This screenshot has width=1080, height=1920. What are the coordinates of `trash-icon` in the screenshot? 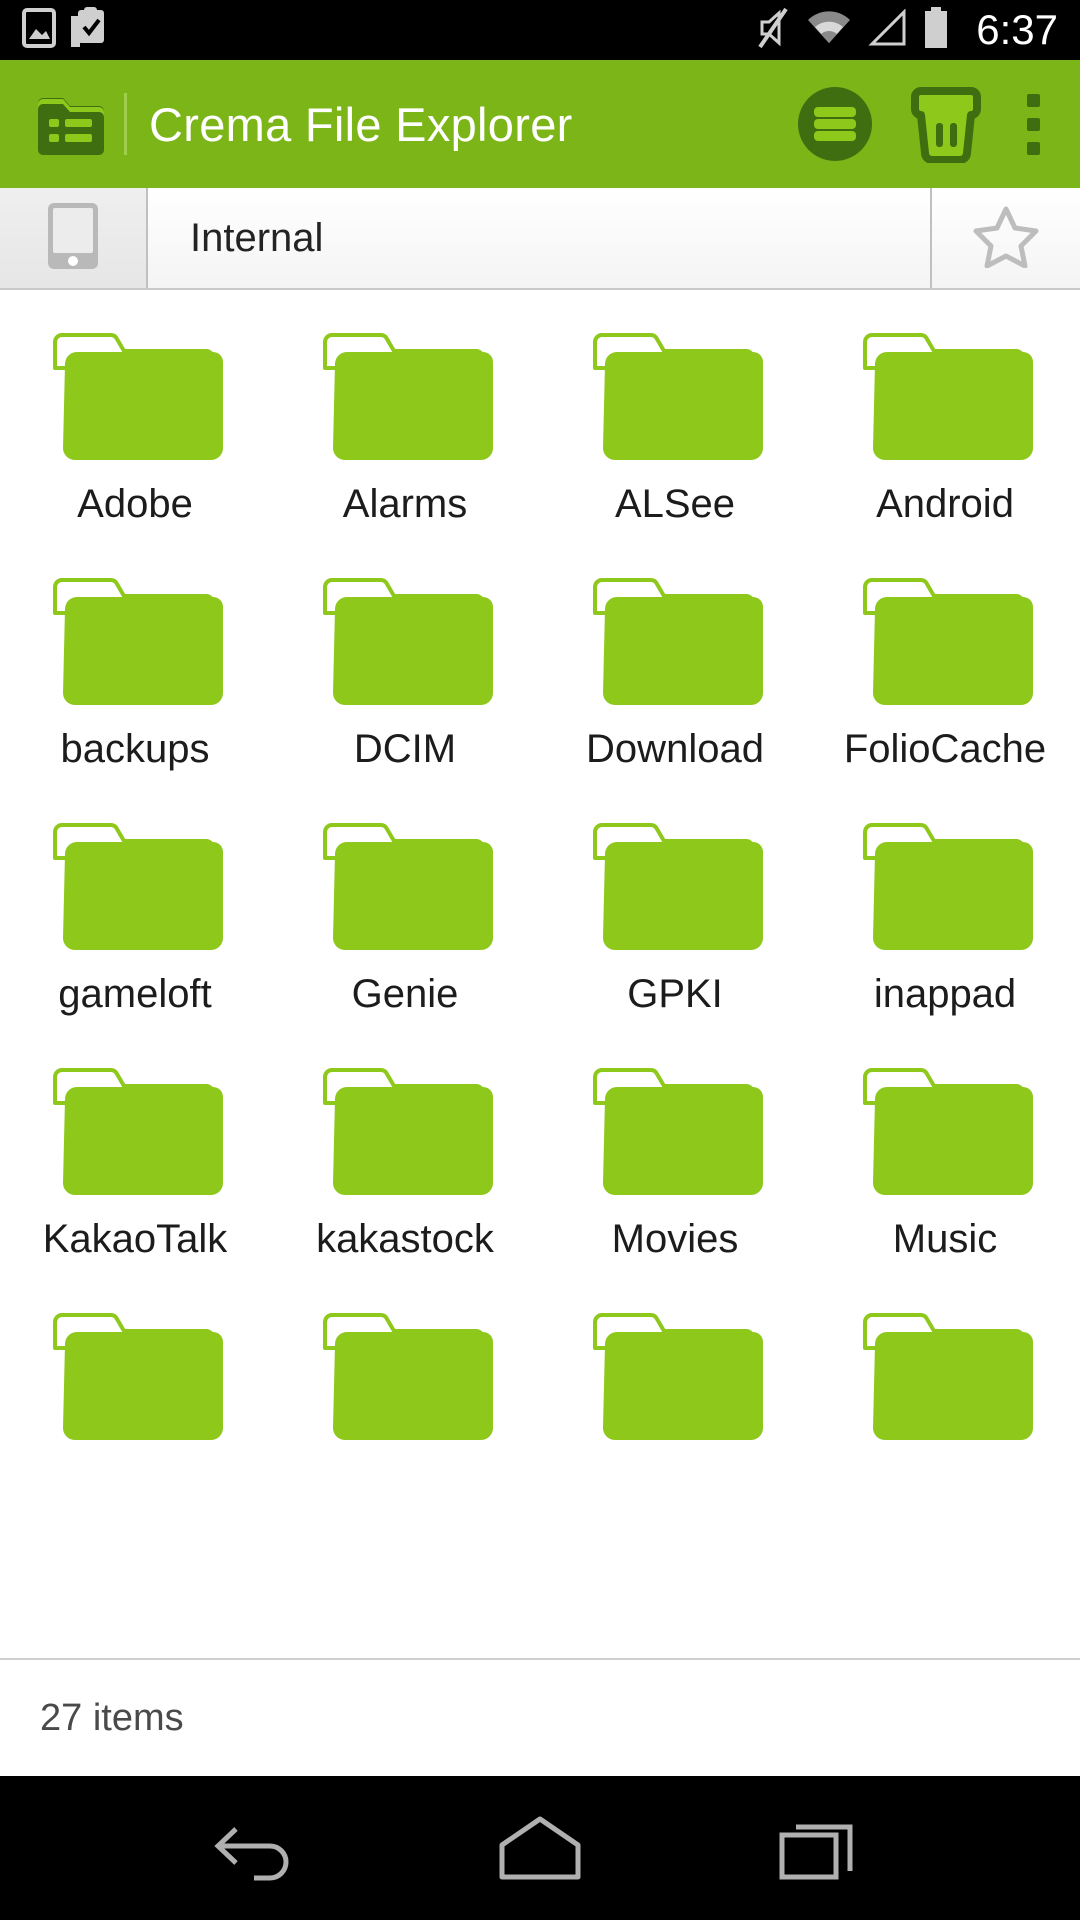 It's located at (946, 124).